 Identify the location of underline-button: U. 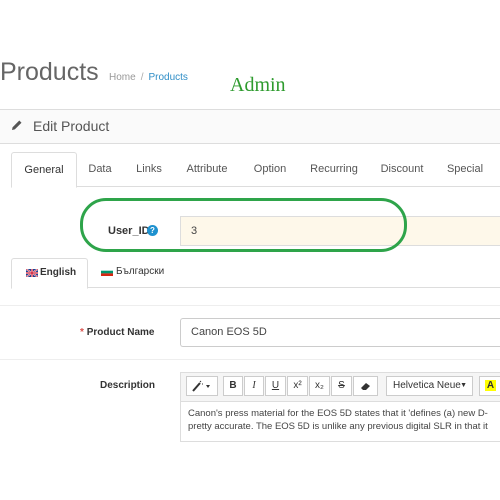
(275, 386).